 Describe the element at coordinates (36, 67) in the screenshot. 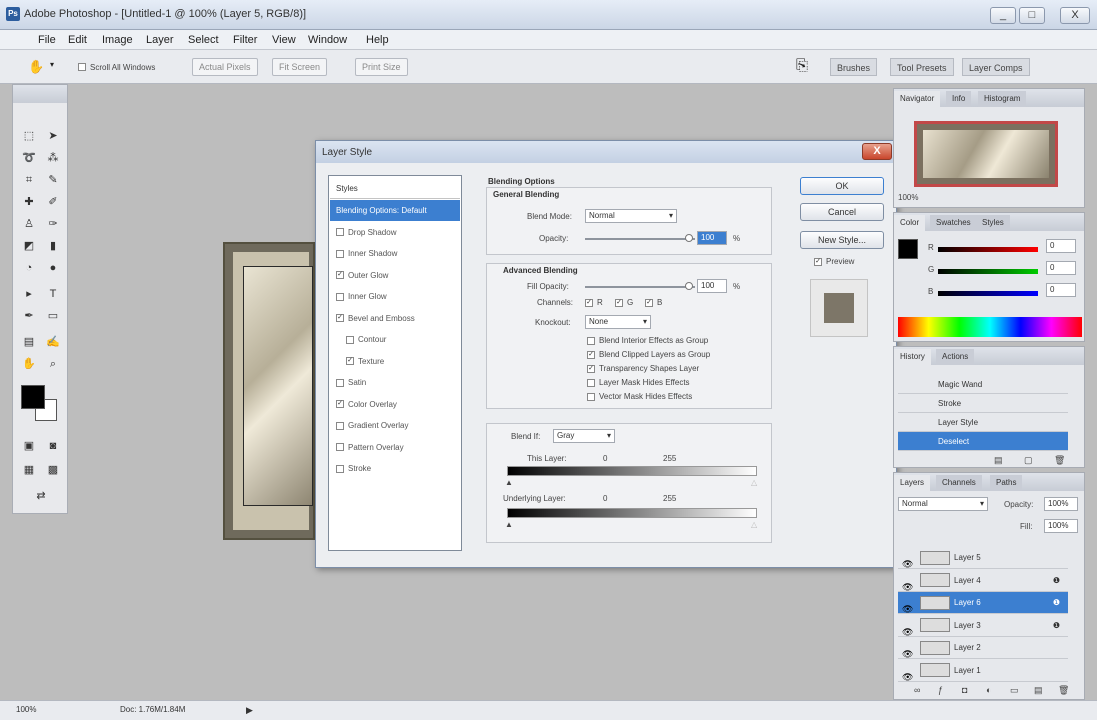

I see `hand-tool-icon: ✋` at that location.